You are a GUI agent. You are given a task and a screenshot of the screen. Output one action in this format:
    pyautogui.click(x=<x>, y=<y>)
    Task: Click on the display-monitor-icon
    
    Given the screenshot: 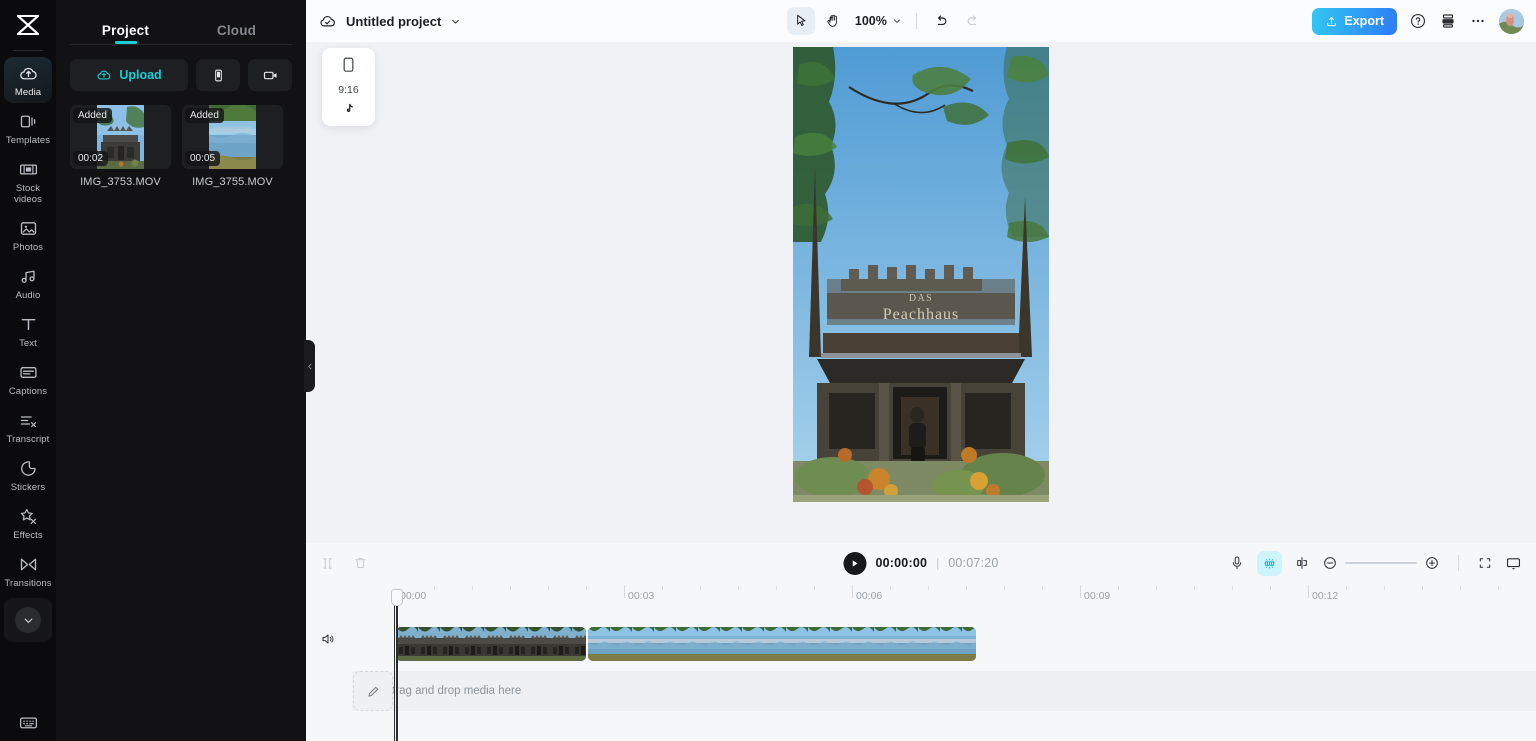 What is the action you would take?
    pyautogui.click(x=1513, y=563)
    